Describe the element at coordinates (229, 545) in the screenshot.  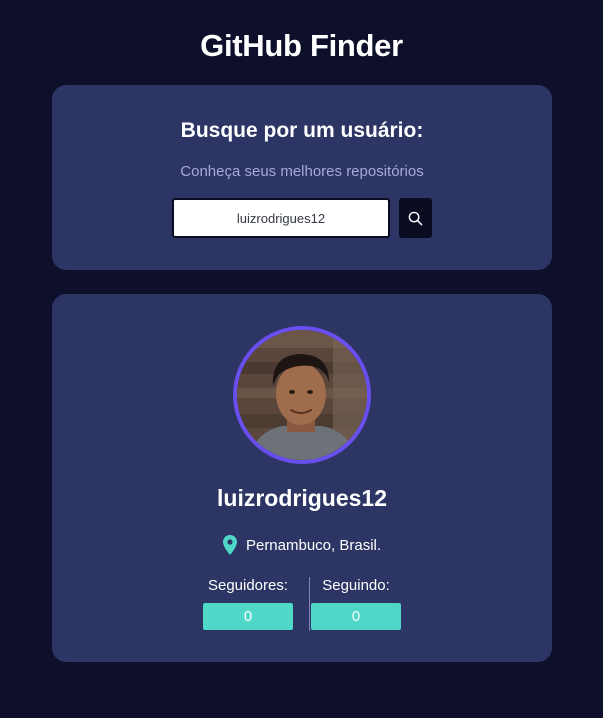
I see `location-pin-icon` at that location.